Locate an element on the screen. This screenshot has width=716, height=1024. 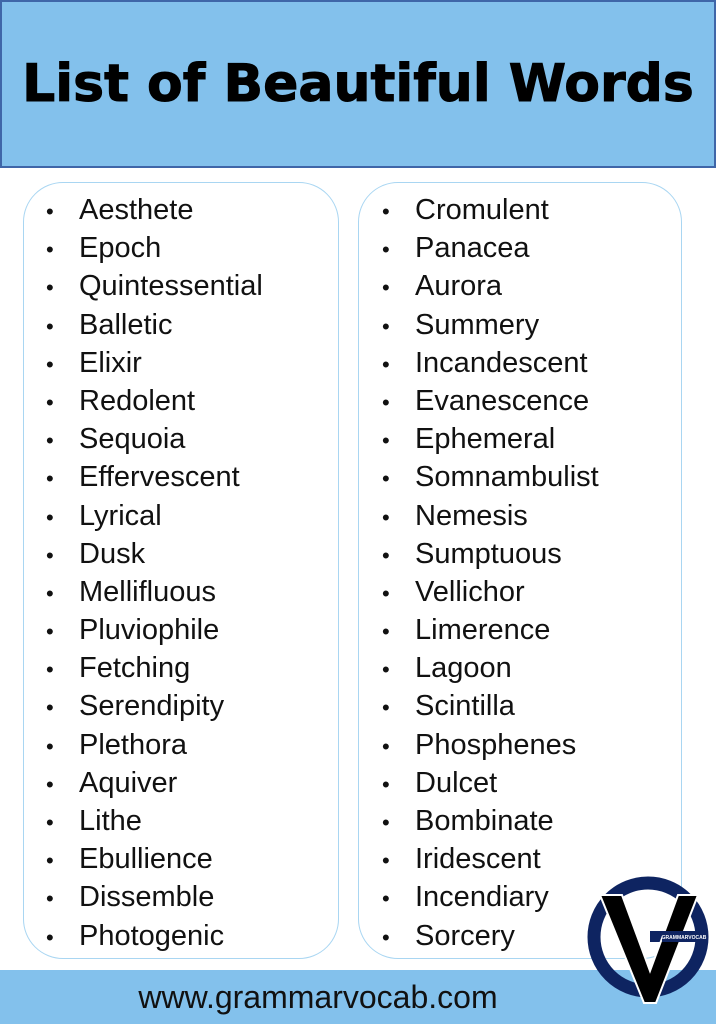
list-item: • Mellifluous is located at coordinates (154, 592).